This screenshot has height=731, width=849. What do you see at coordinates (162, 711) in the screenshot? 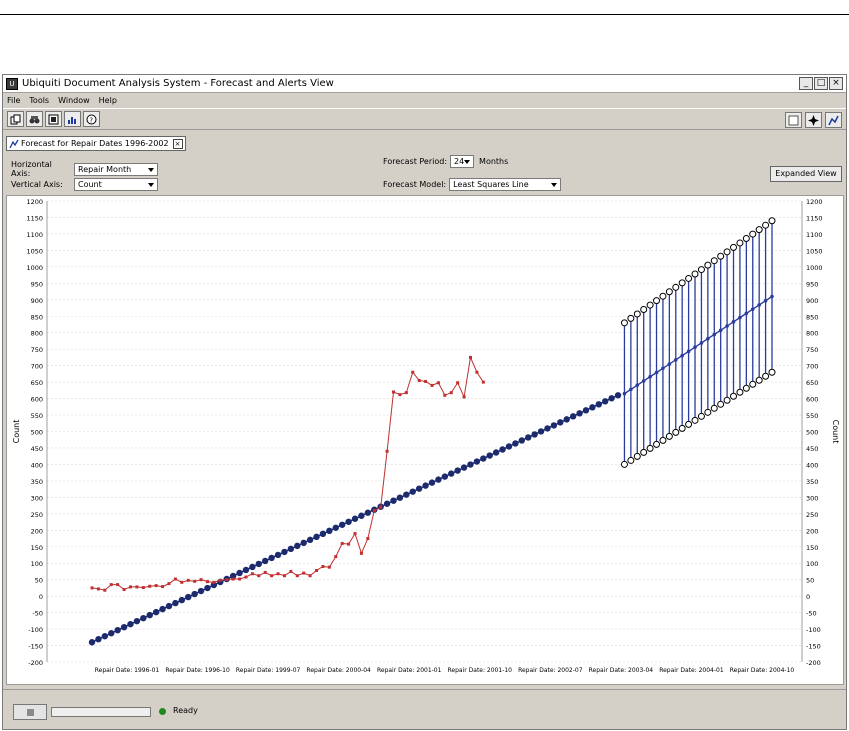
I see `status-indicator-icon` at bounding box center [162, 711].